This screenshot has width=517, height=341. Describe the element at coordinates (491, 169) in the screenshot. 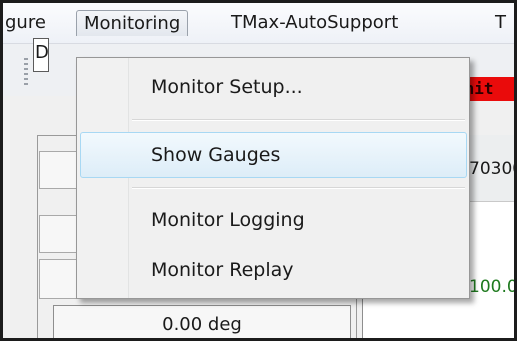

I see `right-value-top: 70300` at that location.